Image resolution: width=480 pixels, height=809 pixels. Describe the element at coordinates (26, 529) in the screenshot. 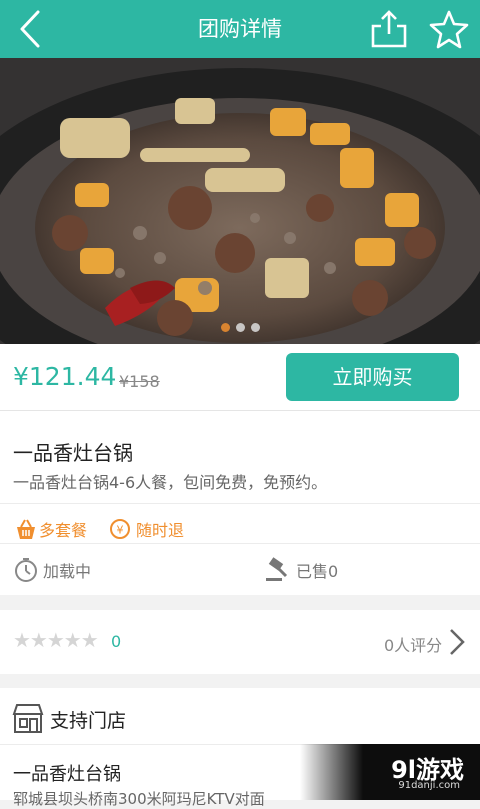

I see `basket-icon` at that location.